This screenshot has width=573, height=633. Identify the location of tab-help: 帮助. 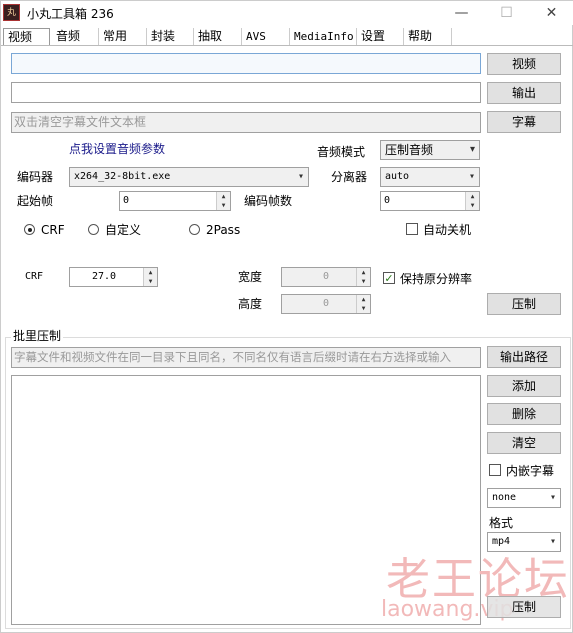
(428, 36).